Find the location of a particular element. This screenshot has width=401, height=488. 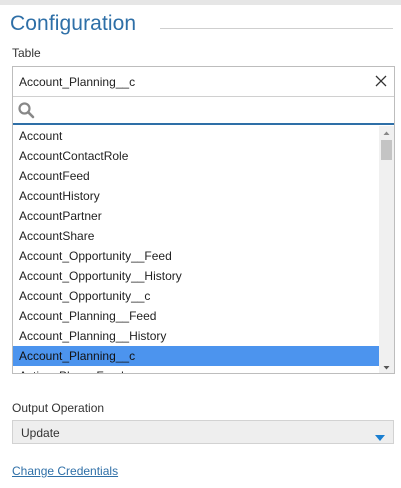

list-item: Action_Plan__Feed is located at coordinates (196, 369).